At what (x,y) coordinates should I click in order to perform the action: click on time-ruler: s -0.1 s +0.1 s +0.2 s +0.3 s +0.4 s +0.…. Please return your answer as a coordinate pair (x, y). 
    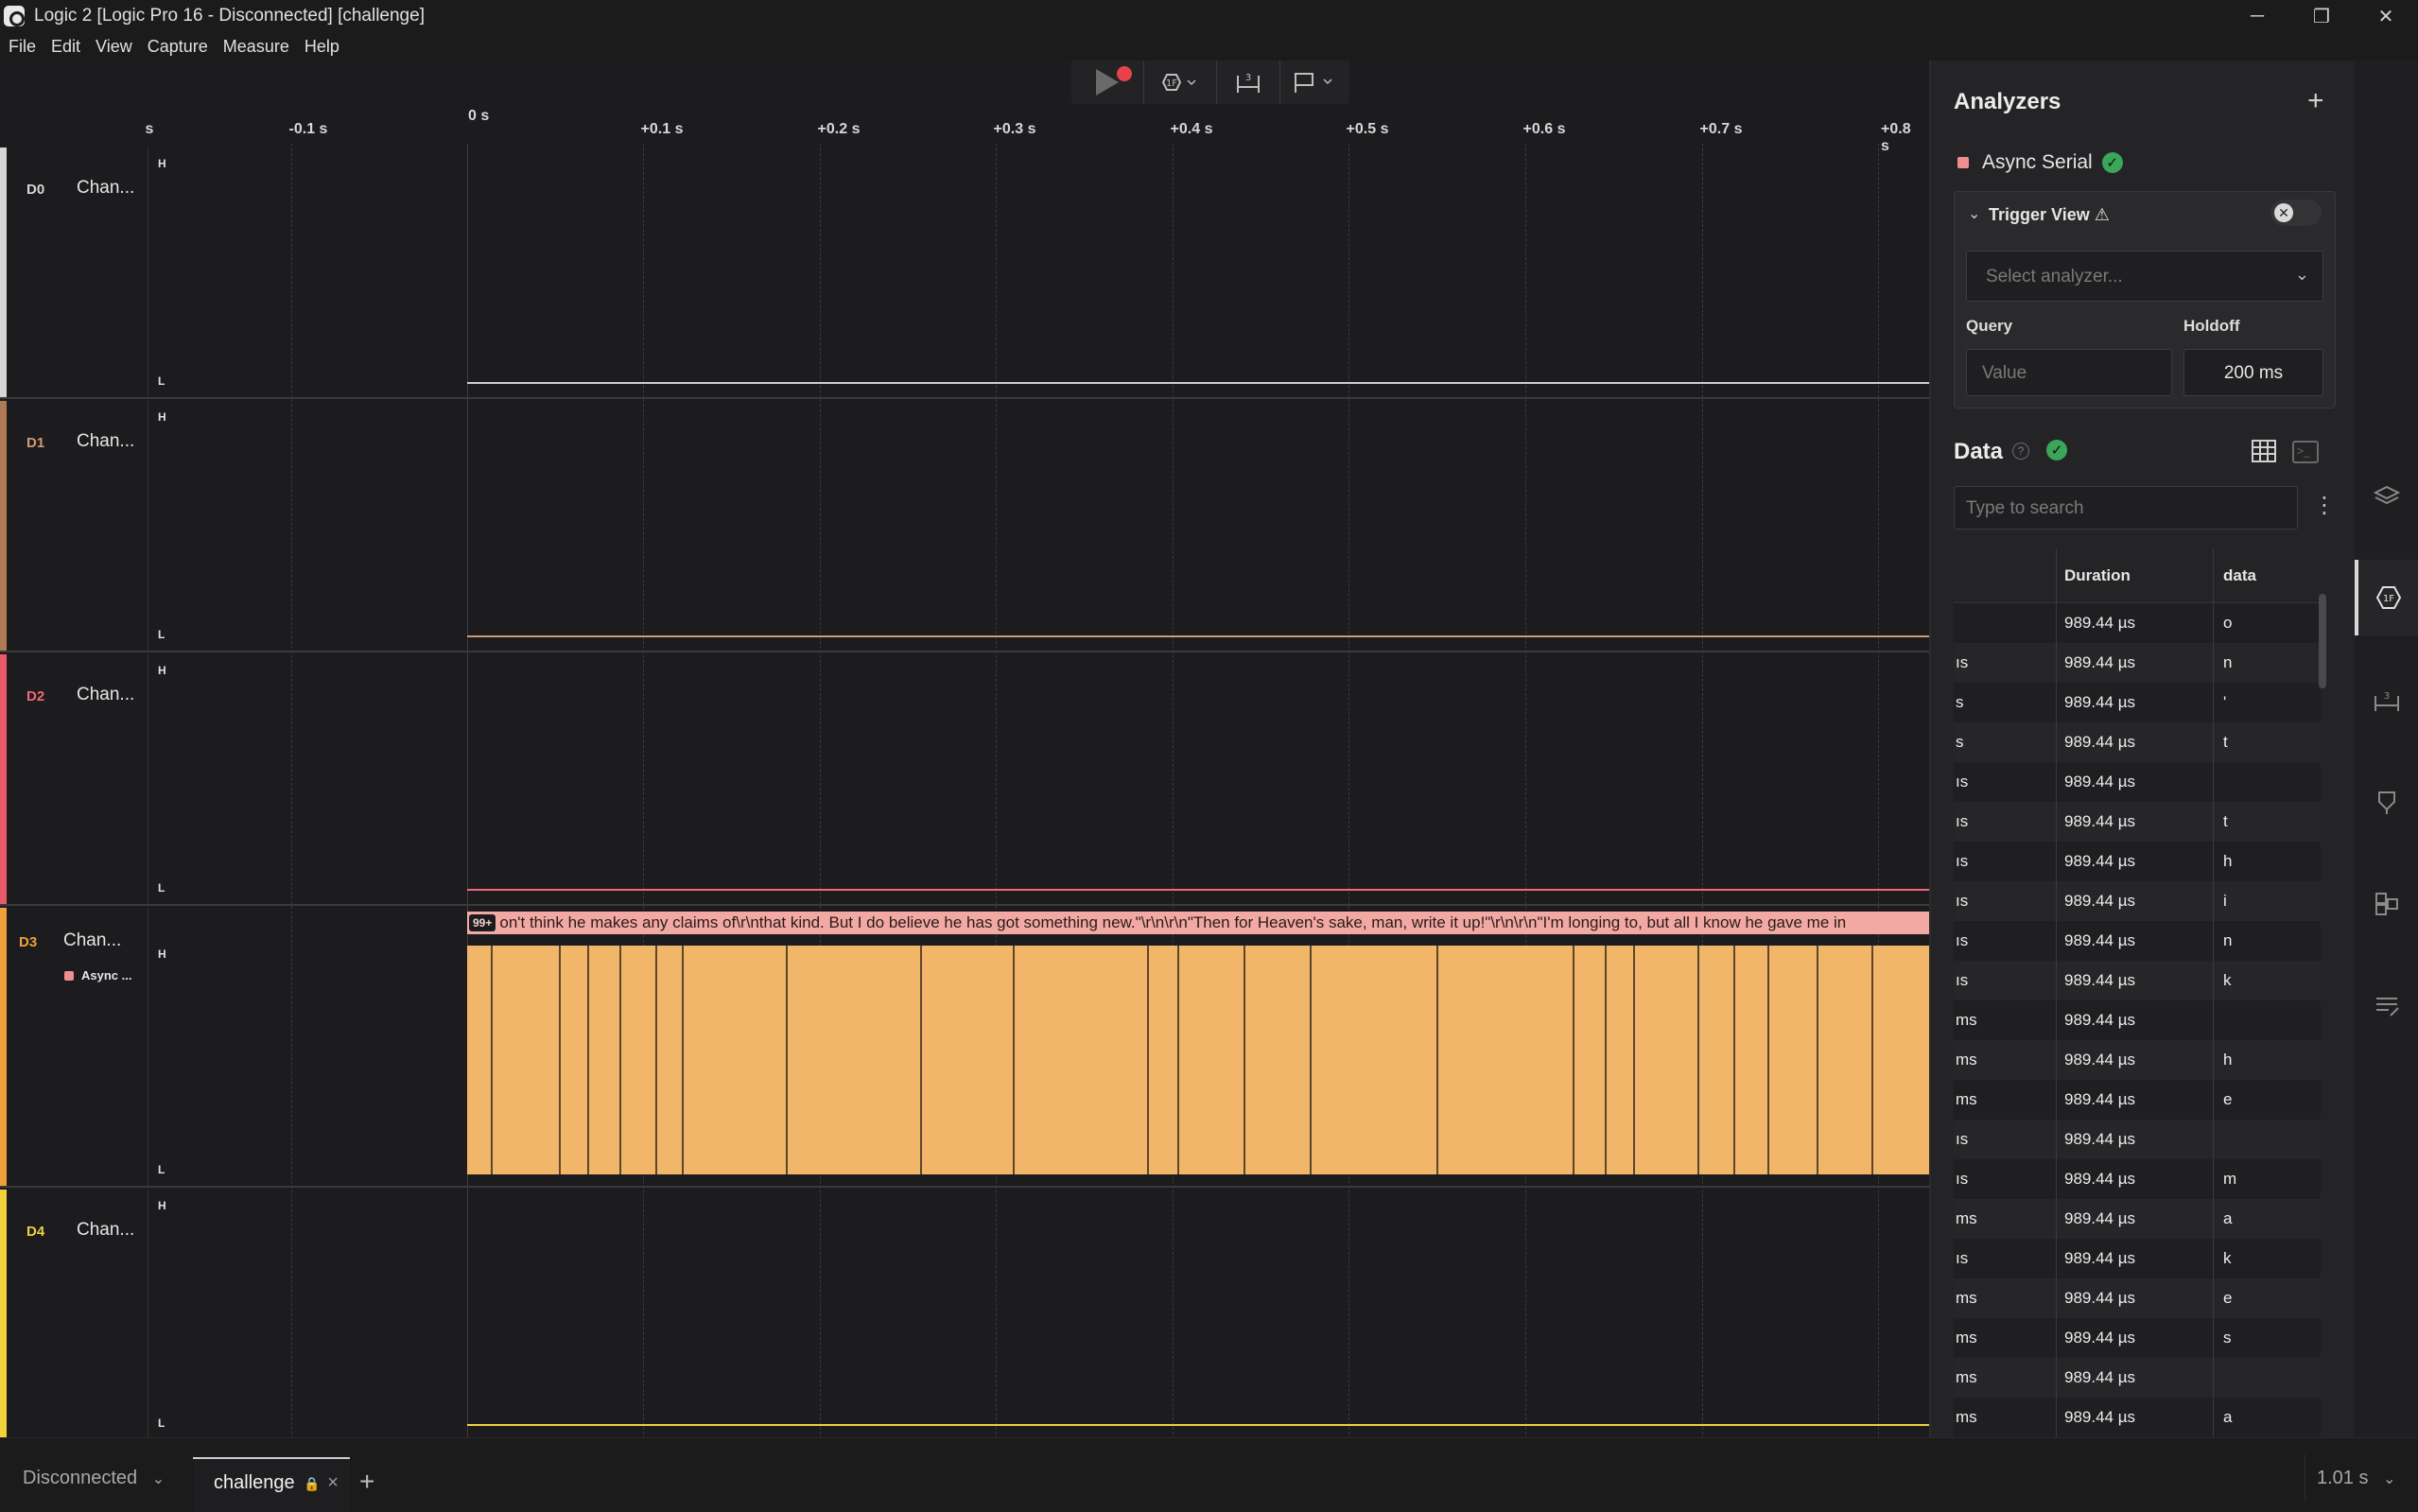
    Looking at the image, I should click on (964, 128).